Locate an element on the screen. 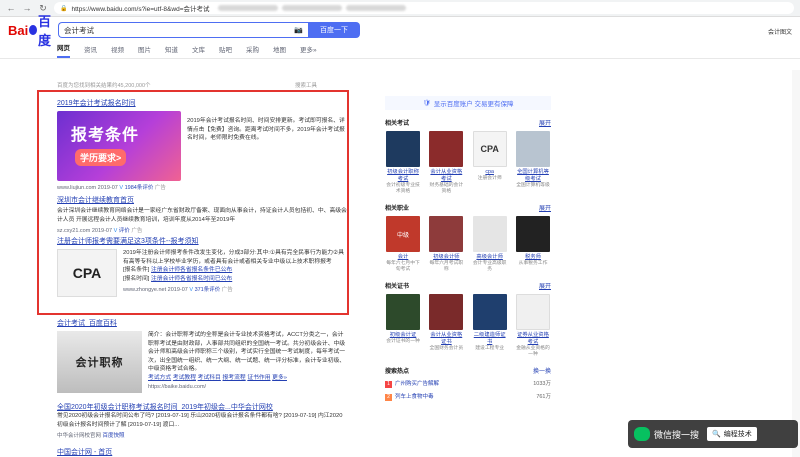 This screenshot has height=457, width=800. related-jobs-header: 相关职业 展开 is located at coordinates (468, 207).